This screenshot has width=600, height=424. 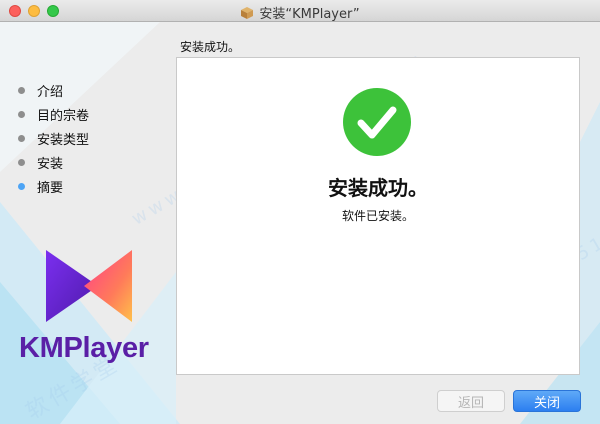 I want to click on step-install: 安装, so click(x=53, y=162).